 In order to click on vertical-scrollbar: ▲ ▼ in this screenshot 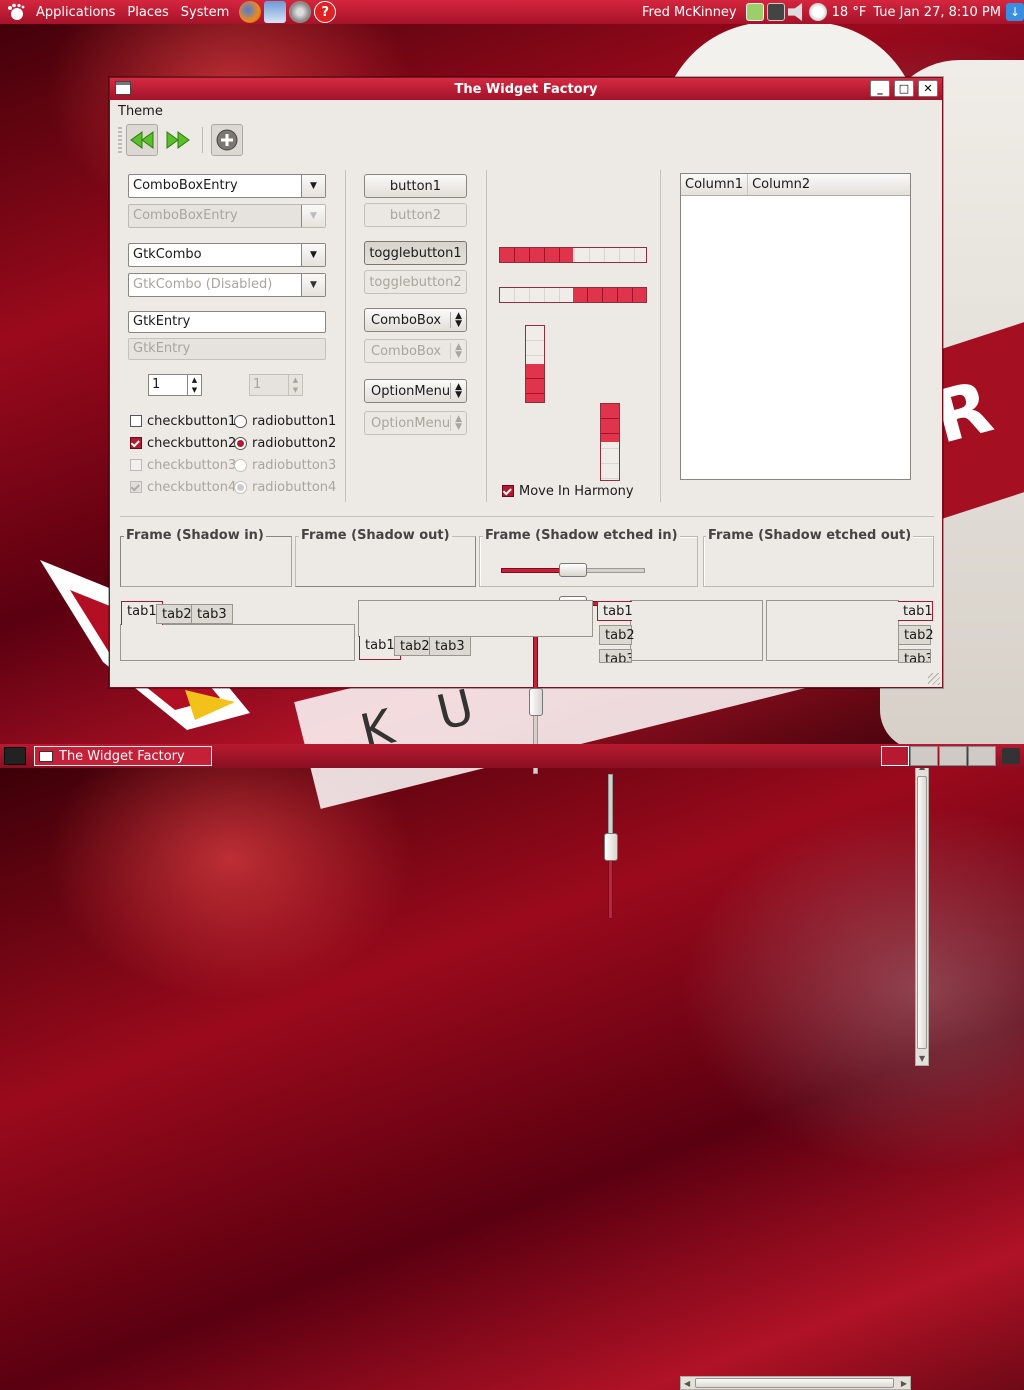, I will do `click(922, 912)`.